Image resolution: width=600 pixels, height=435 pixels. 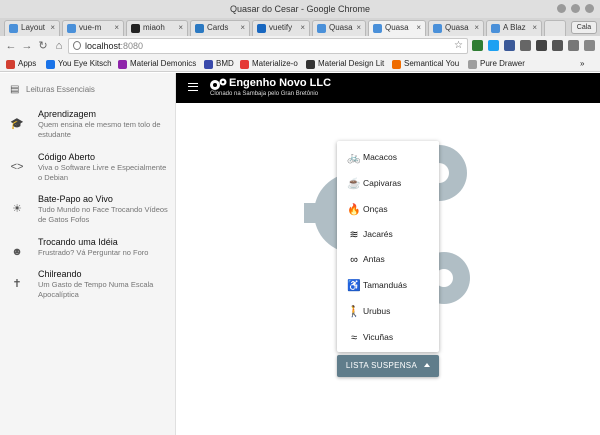 I want to click on bookmark-label: You Eye Kitsch, so click(x=85, y=63).